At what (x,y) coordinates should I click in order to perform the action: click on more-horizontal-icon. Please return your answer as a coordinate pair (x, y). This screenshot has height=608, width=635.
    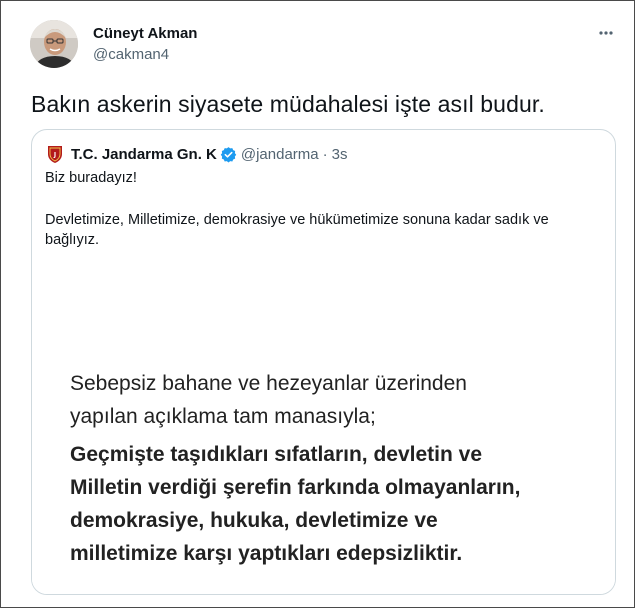
    Looking at the image, I should click on (606, 33).